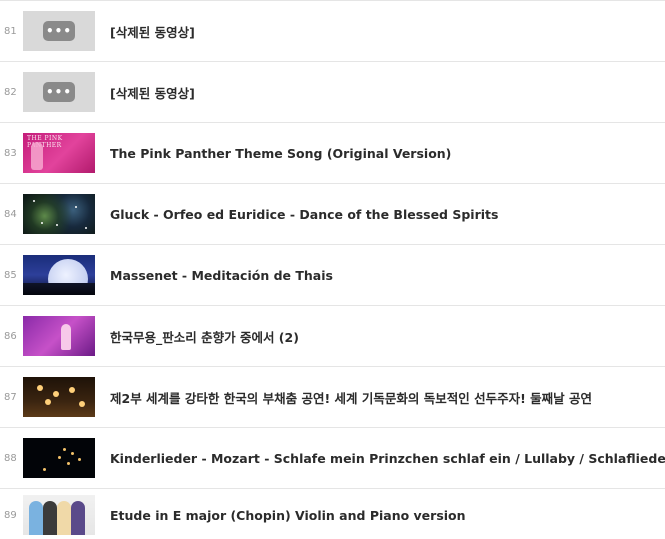 The width and height of the screenshot is (665, 539). Describe the element at coordinates (221, 275) in the screenshot. I see `item-title: Massenet - Meditación de Thais` at that location.